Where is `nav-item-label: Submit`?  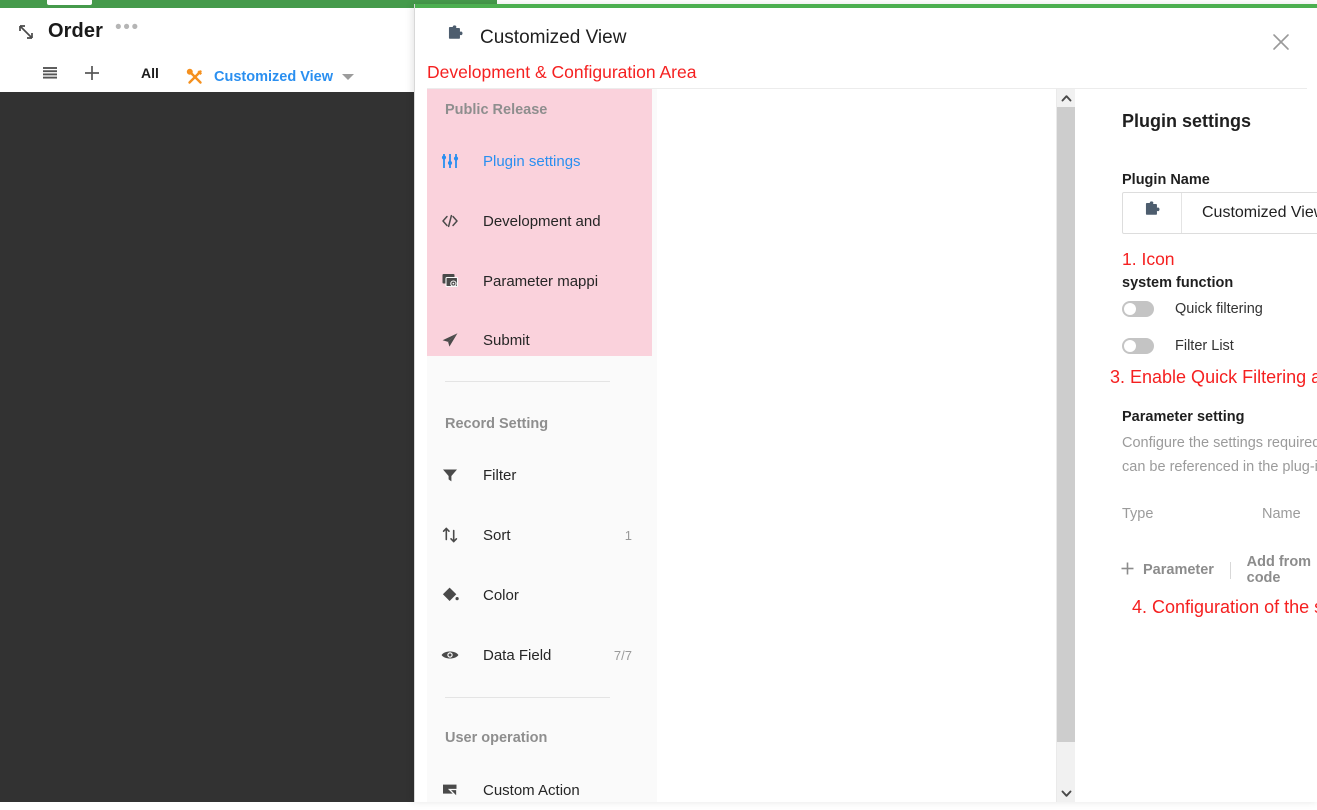 nav-item-label: Submit is located at coordinates (506, 340).